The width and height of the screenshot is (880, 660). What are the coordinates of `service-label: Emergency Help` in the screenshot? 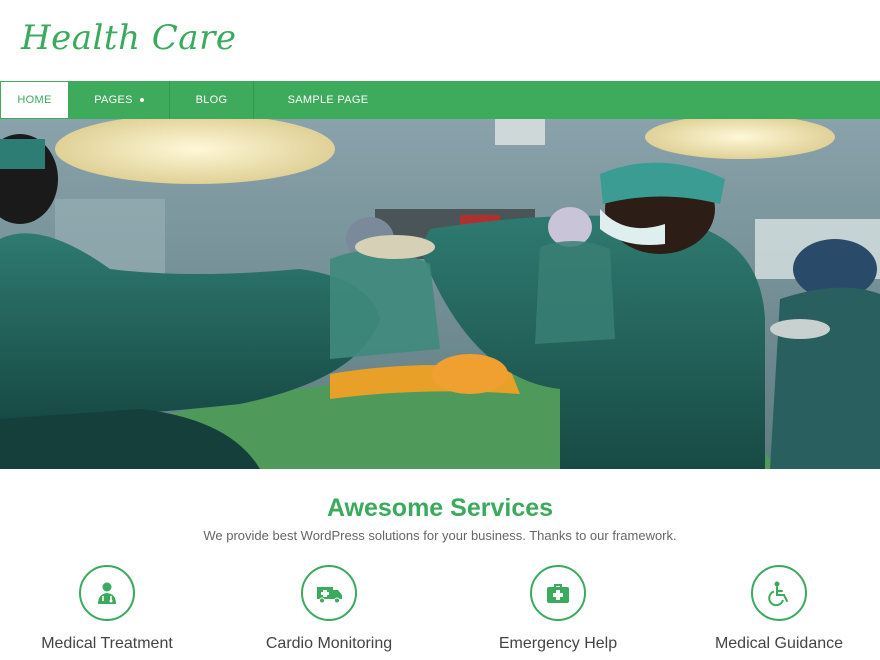 It's located at (558, 643).